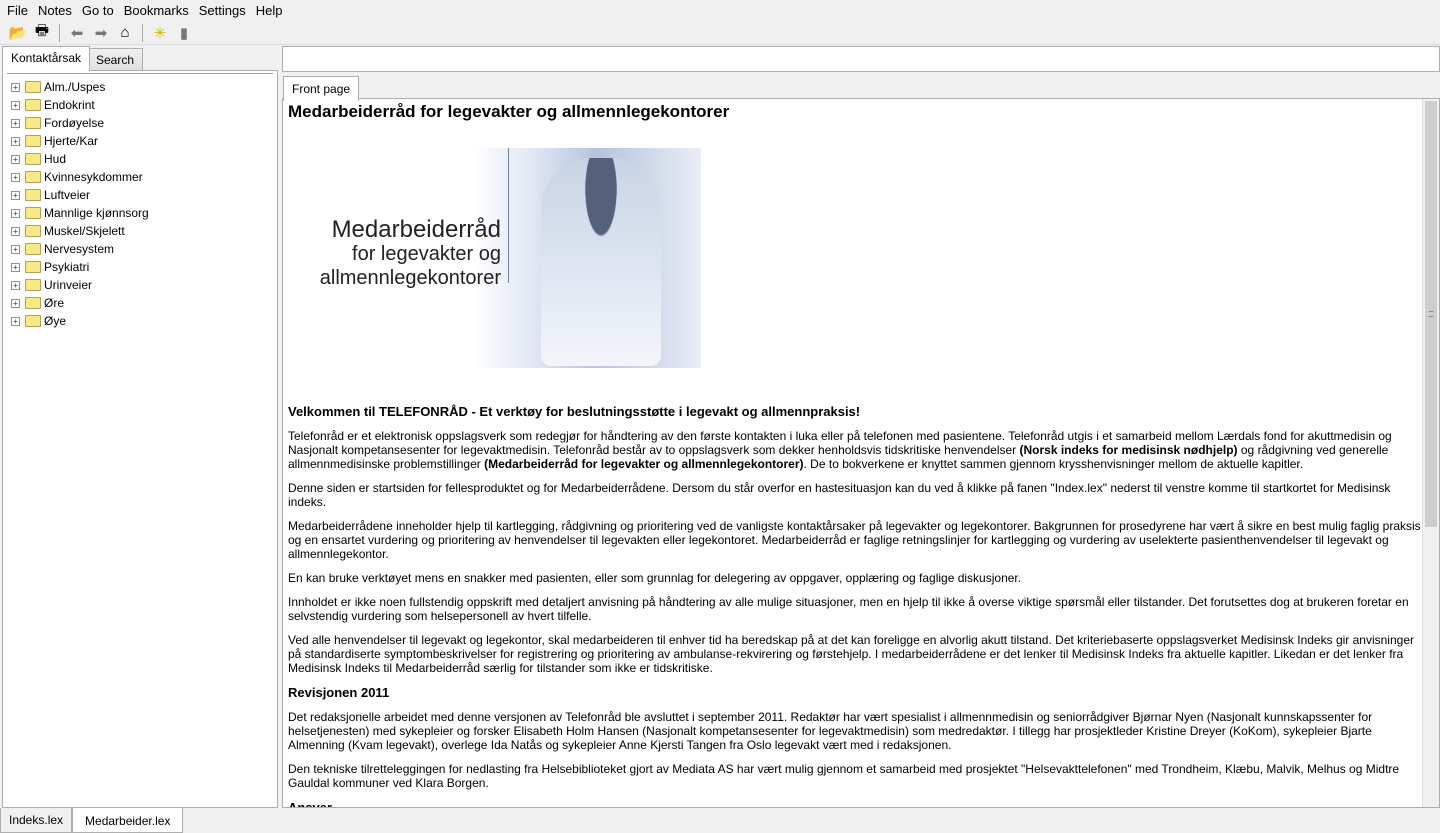 The width and height of the screenshot is (1440, 833). Describe the element at coordinates (125, 33) in the screenshot. I see `home-icon: ⌂` at that location.